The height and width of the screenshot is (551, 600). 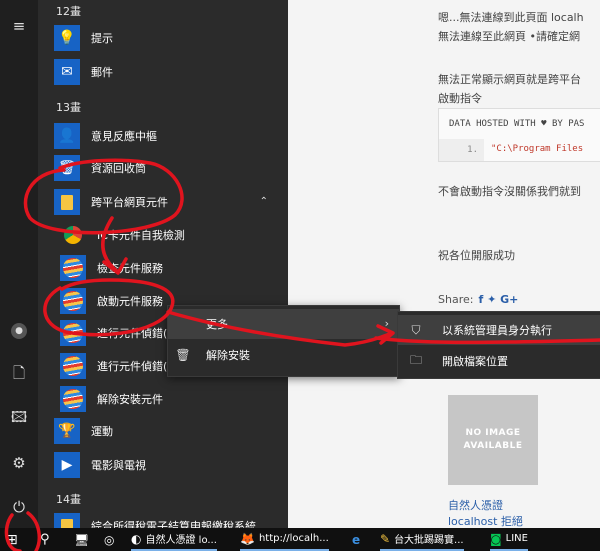 What do you see at coordinates (170, 136) in the screenshot?
I see `app-feedback-hub: 👤 意見反應中樞` at bounding box center [170, 136].